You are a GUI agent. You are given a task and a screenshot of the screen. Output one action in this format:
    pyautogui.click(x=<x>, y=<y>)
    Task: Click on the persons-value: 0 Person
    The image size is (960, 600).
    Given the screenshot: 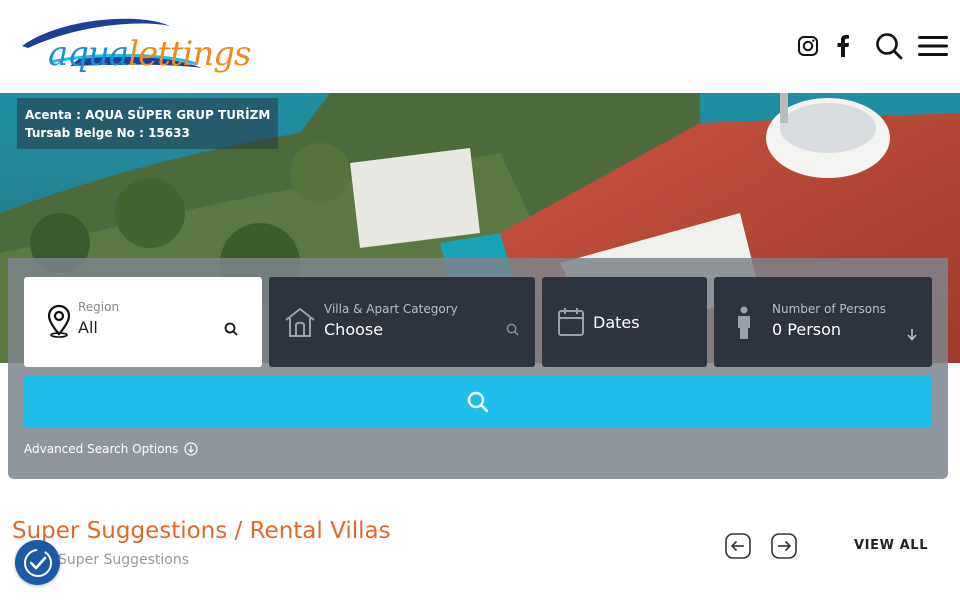 What is the action you would take?
    pyautogui.click(x=807, y=329)
    